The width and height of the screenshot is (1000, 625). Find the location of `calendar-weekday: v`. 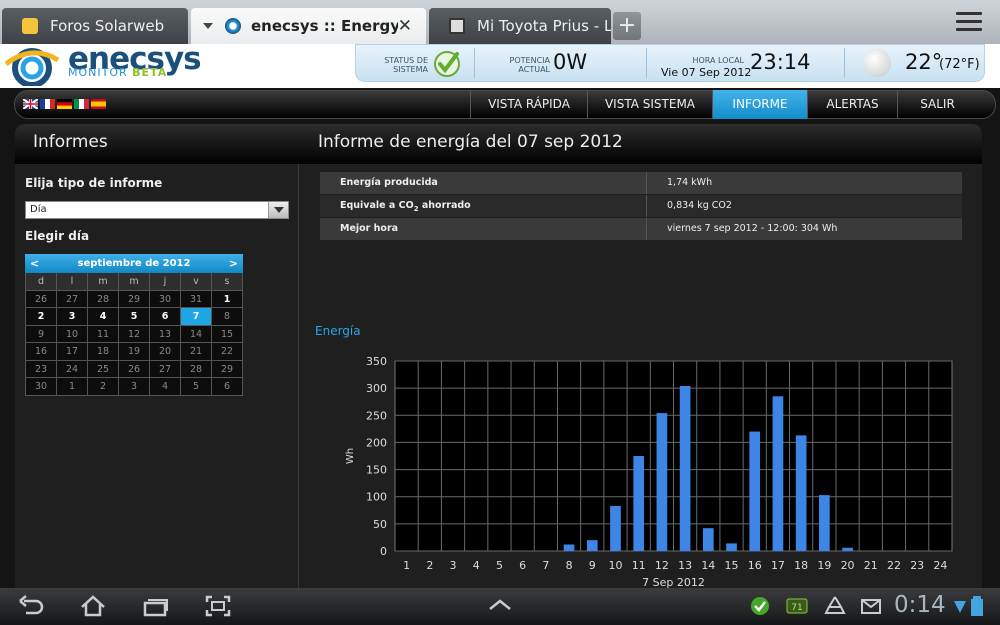

calendar-weekday: v is located at coordinates (196, 282).